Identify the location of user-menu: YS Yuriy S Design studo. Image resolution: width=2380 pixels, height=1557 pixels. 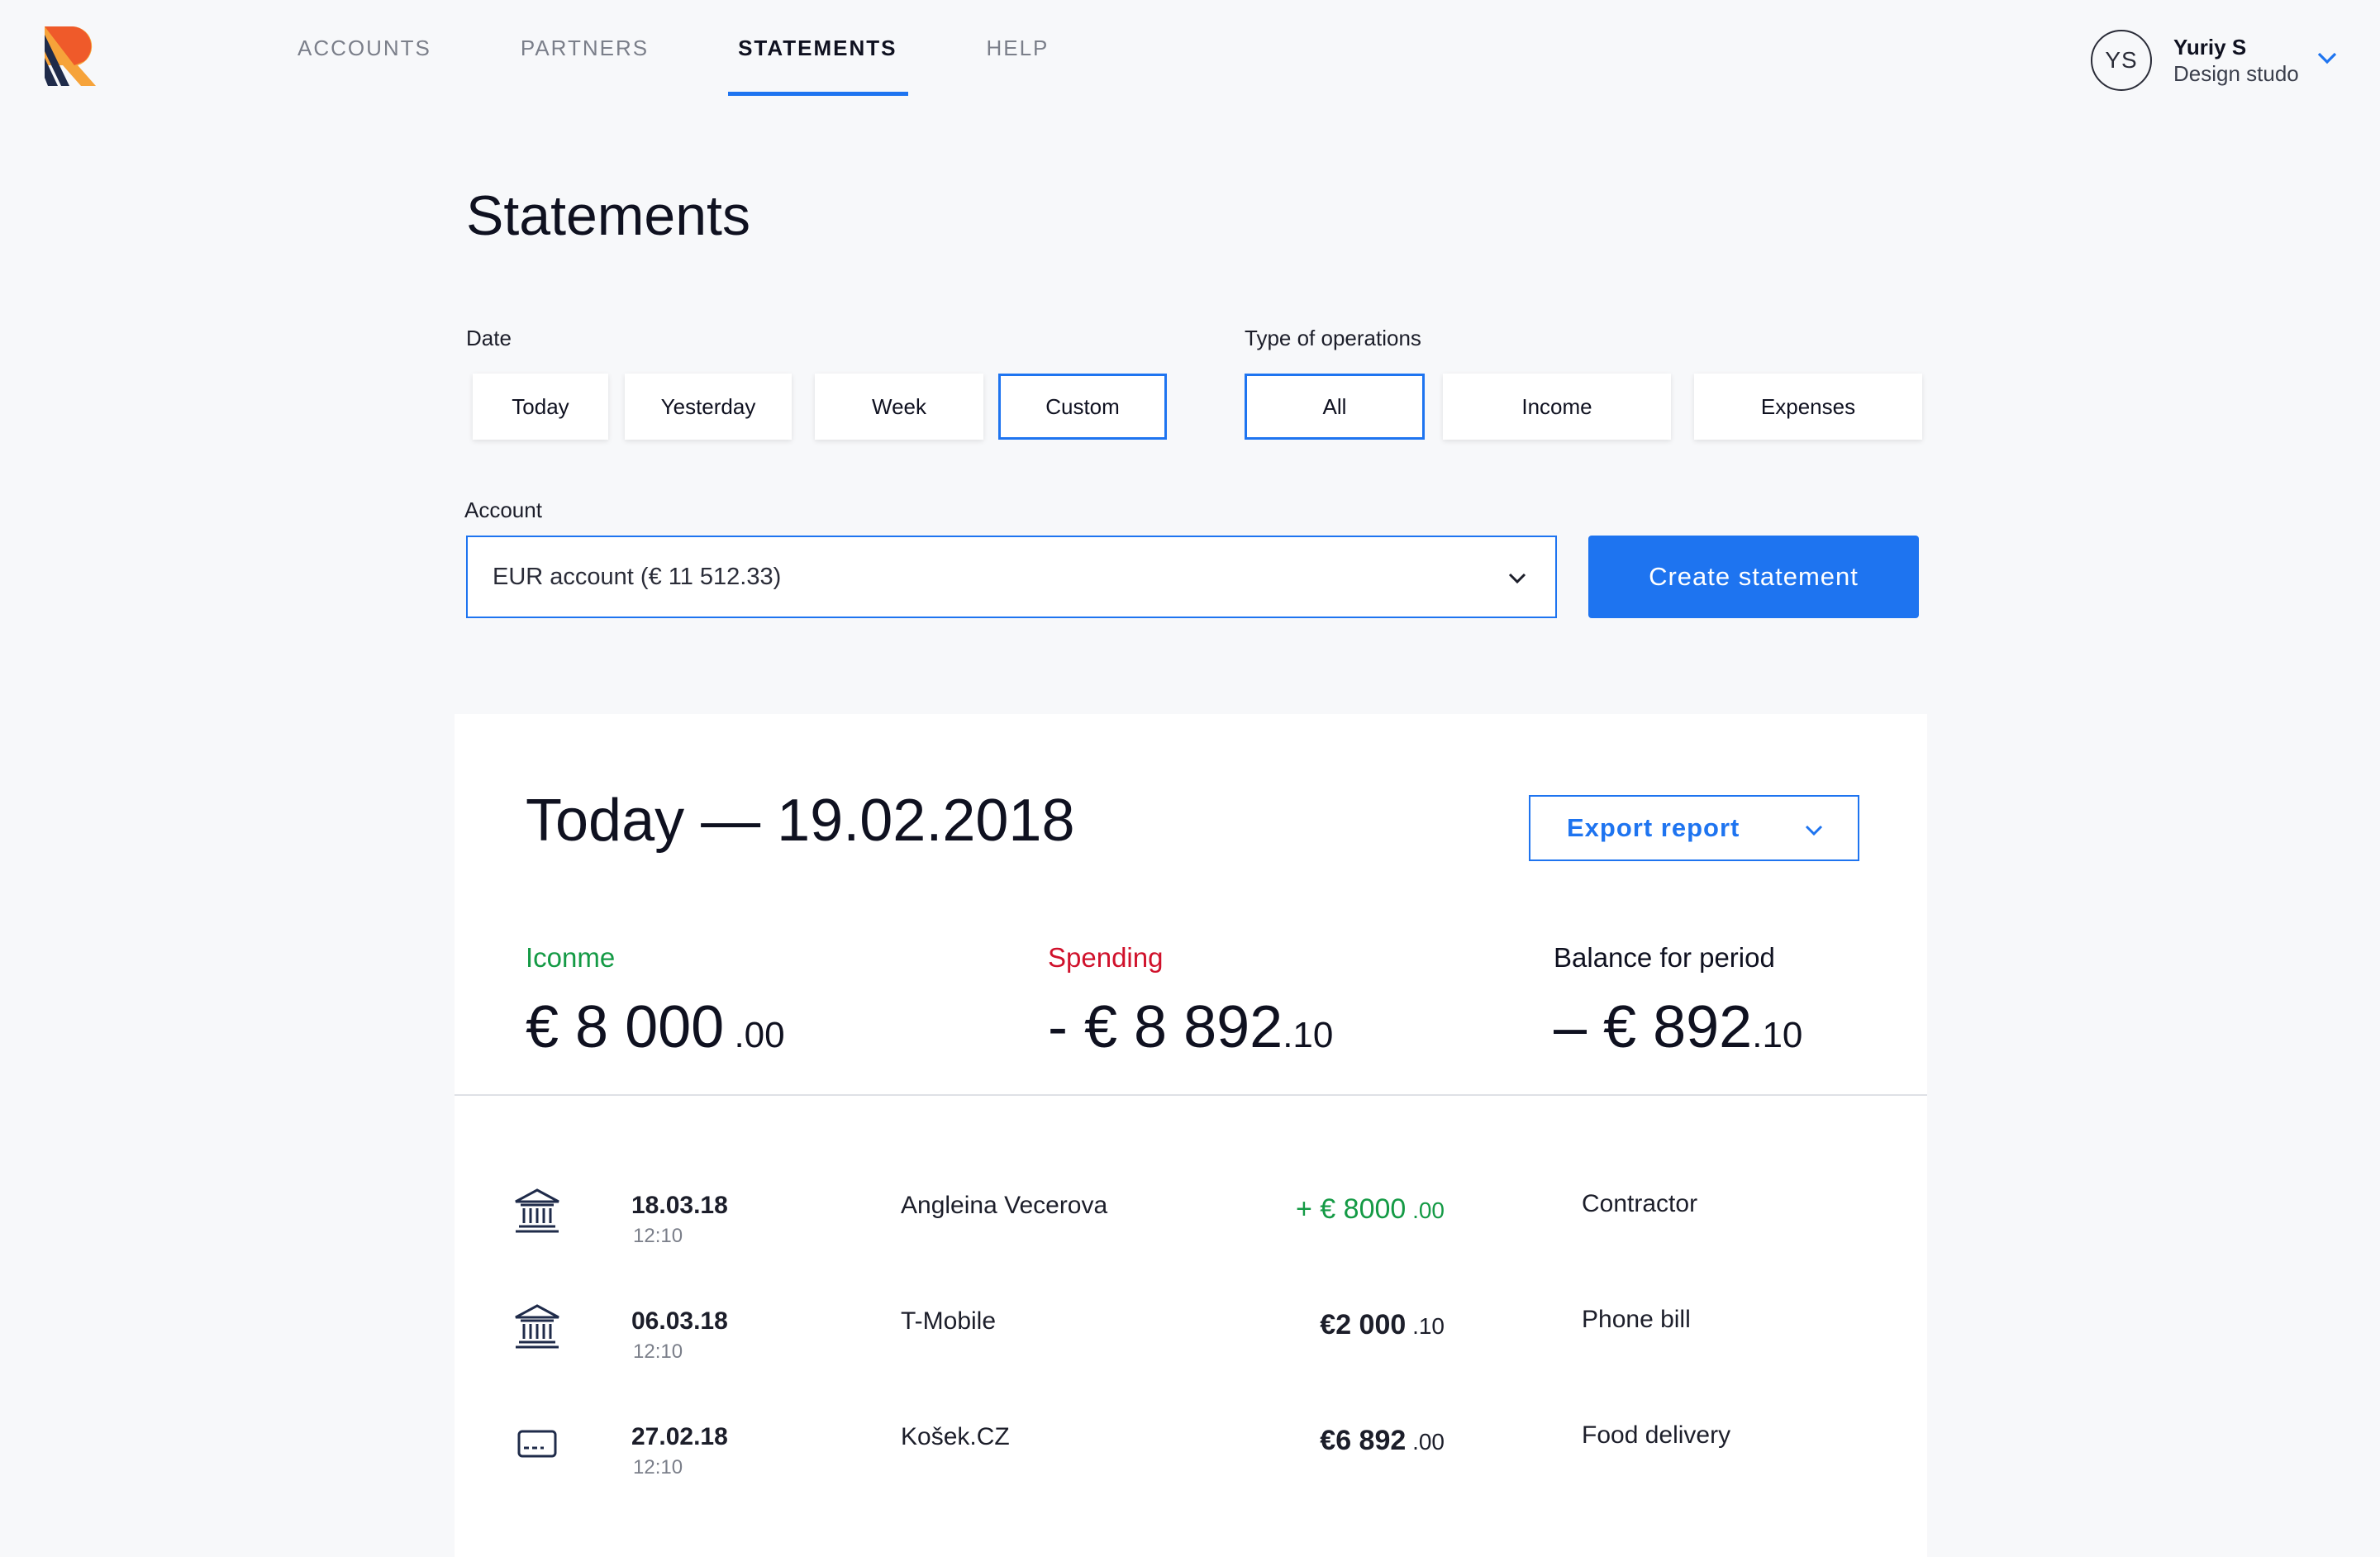
(2215, 60).